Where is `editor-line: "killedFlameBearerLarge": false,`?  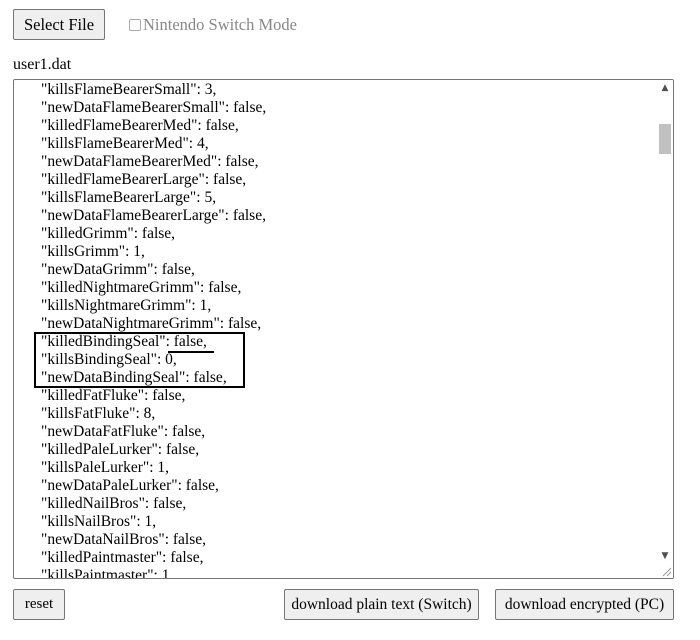 editor-line: "killedFlameBearerLarge": false, is located at coordinates (144, 179).